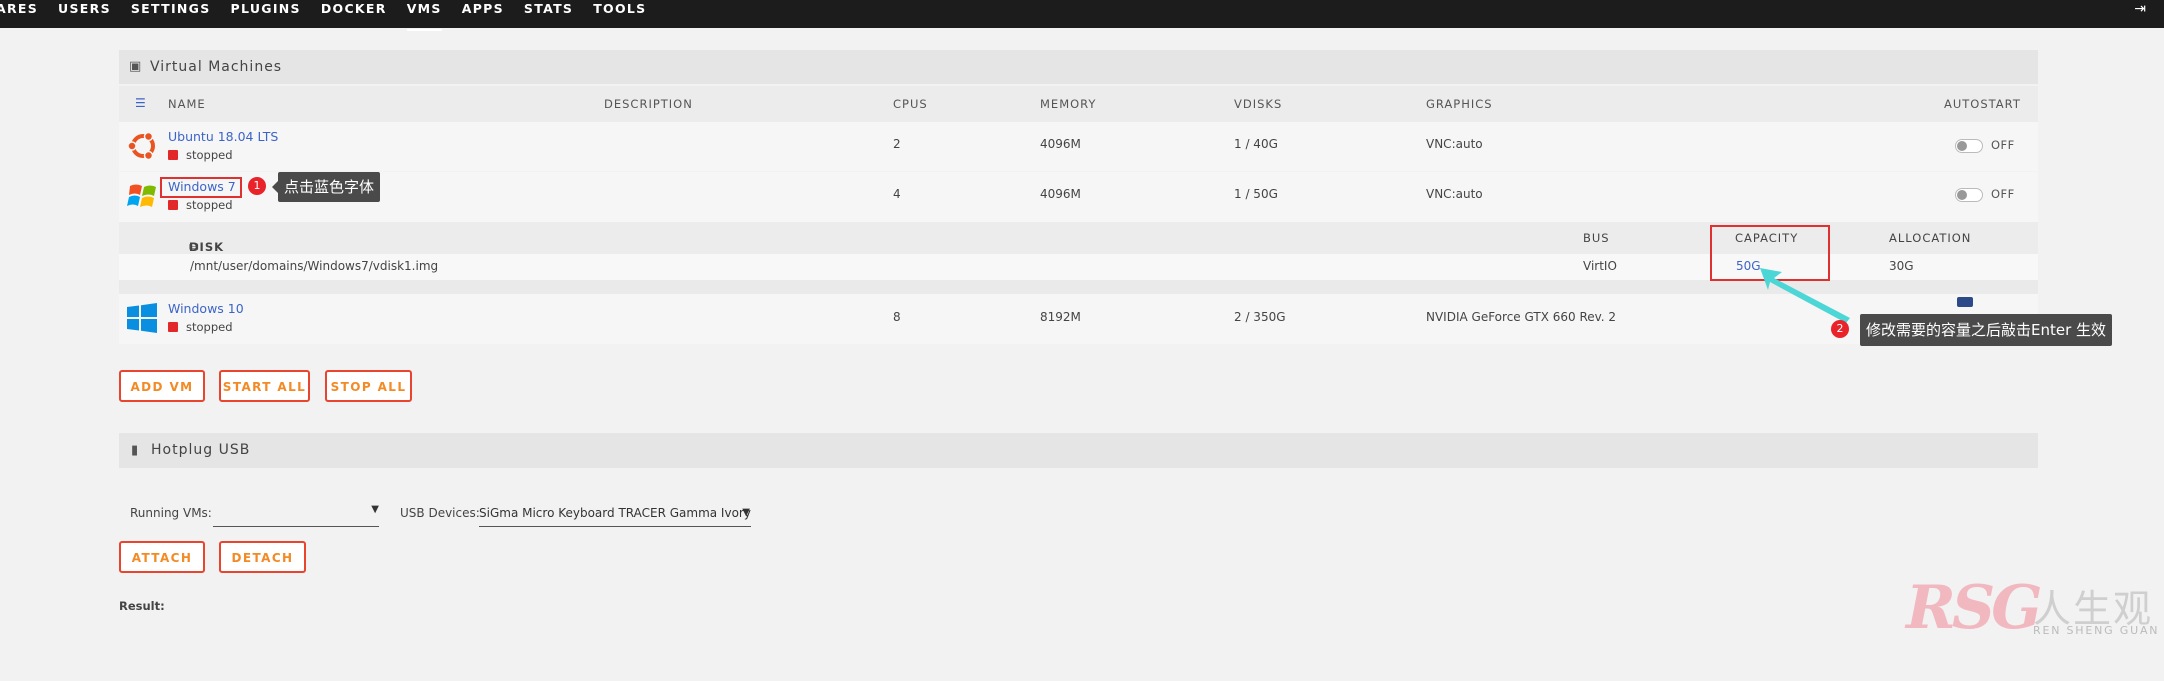 Image resolution: width=2164 pixels, height=681 pixels. What do you see at coordinates (171, 14) in the screenshot?
I see `nav-settings: SETTINGS` at bounding box center [171, 14].